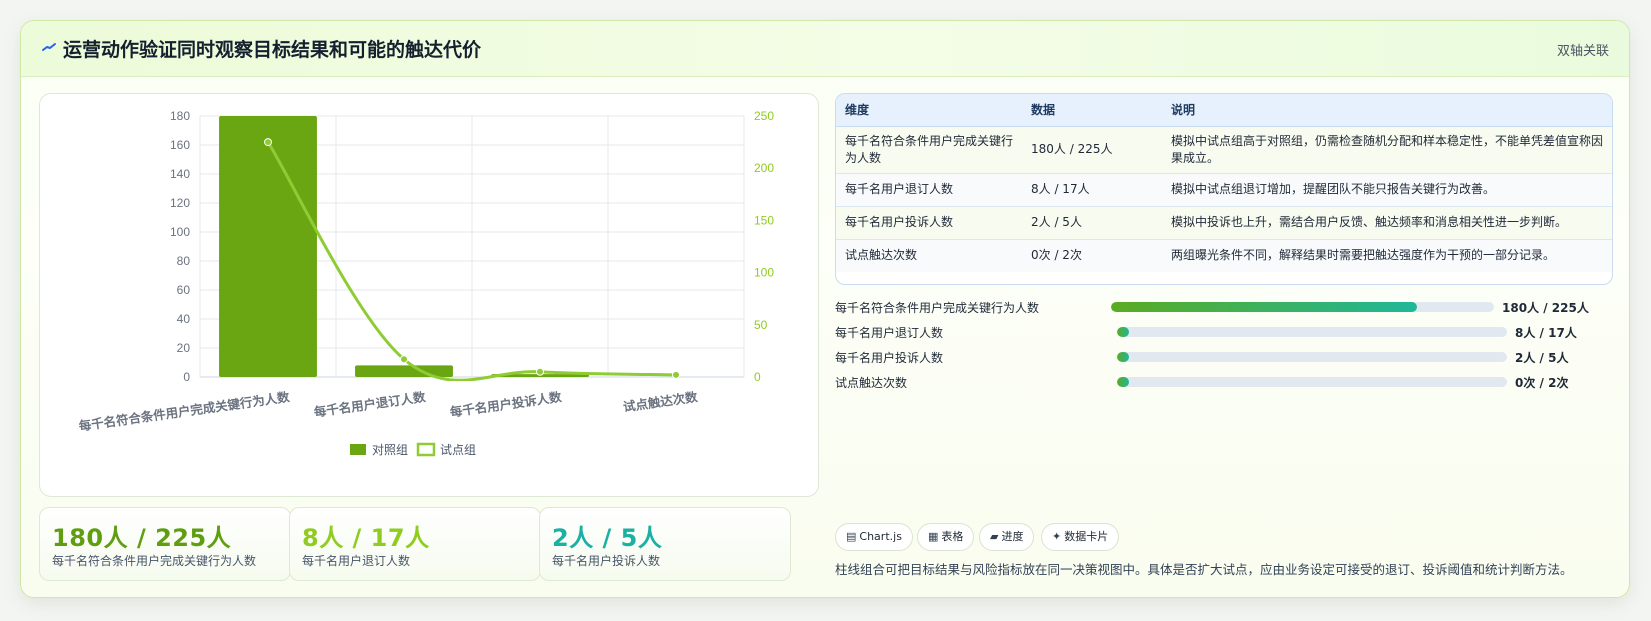  Describe the element at coordinates (1387, 110) in the screenshot. I see `column-header: 说明` at that location.